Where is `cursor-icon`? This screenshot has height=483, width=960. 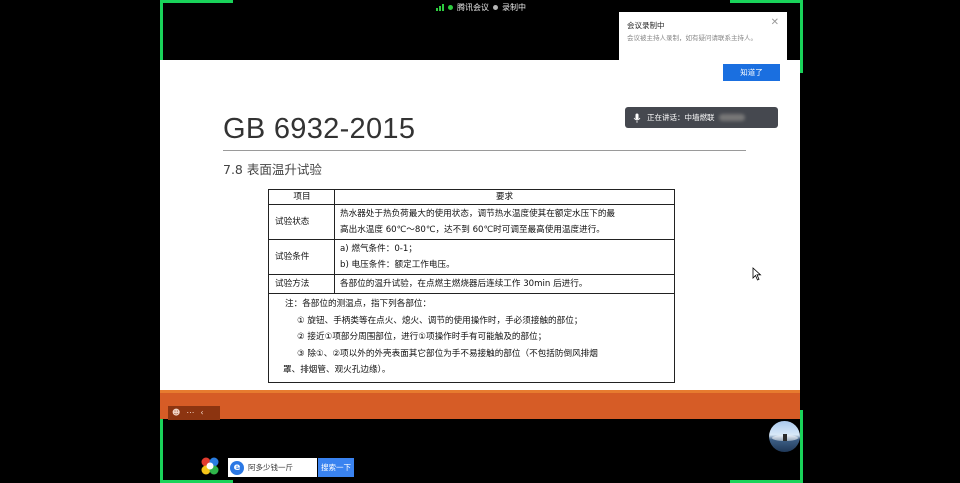 cursor-icon is located at coordinates (757, 274).